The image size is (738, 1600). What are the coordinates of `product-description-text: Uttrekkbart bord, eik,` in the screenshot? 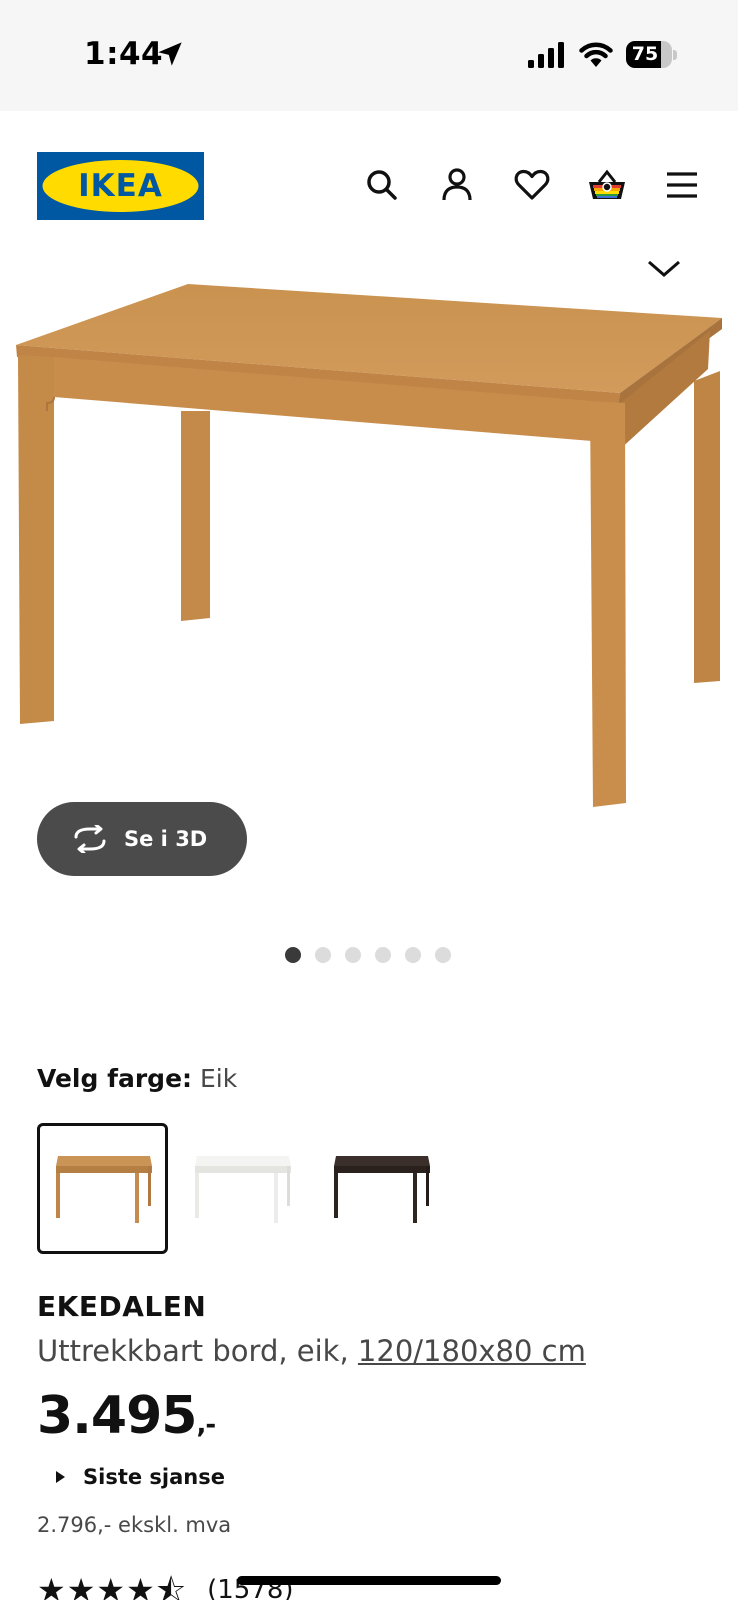 It's located at (197, 1351).